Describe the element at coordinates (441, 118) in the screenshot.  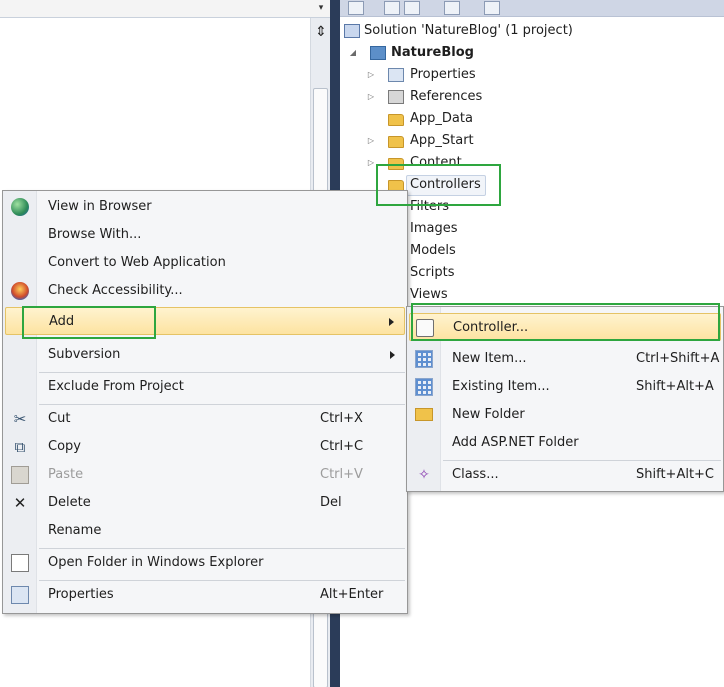
I see `node-label: App_Data` at that location.